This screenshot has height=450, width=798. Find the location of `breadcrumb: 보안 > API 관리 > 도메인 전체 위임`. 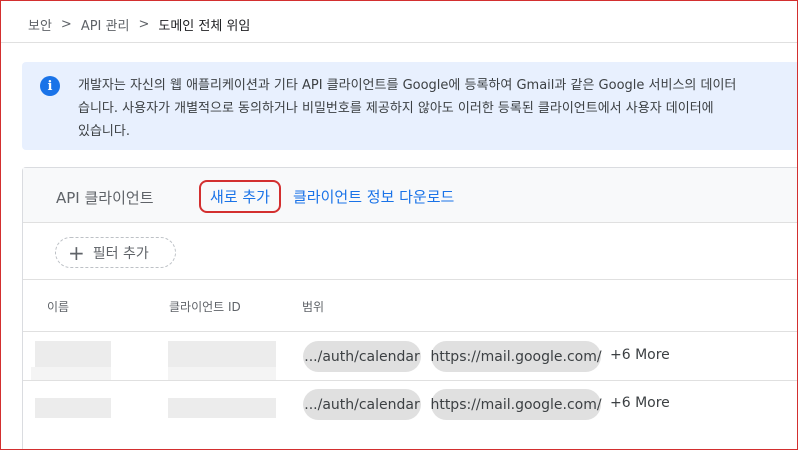

breadcrumb: 보안 > API 관리 > 도메인 전체 위임 is located at coordinates (139, 24).